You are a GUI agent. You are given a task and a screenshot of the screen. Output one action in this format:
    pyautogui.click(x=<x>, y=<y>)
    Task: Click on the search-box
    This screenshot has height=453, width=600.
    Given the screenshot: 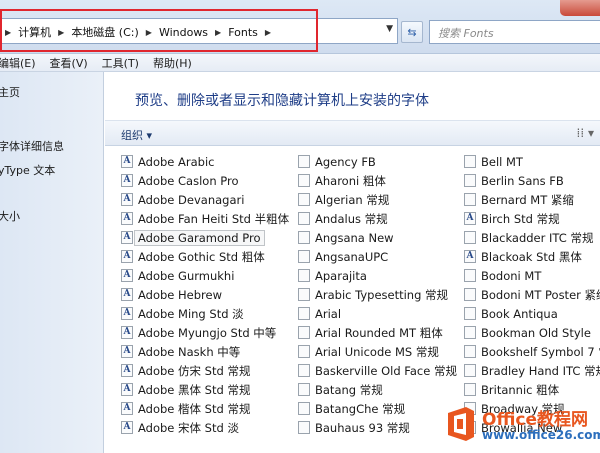 What is the action you would take?
    pyautogui.click(x=514, y=32)
    